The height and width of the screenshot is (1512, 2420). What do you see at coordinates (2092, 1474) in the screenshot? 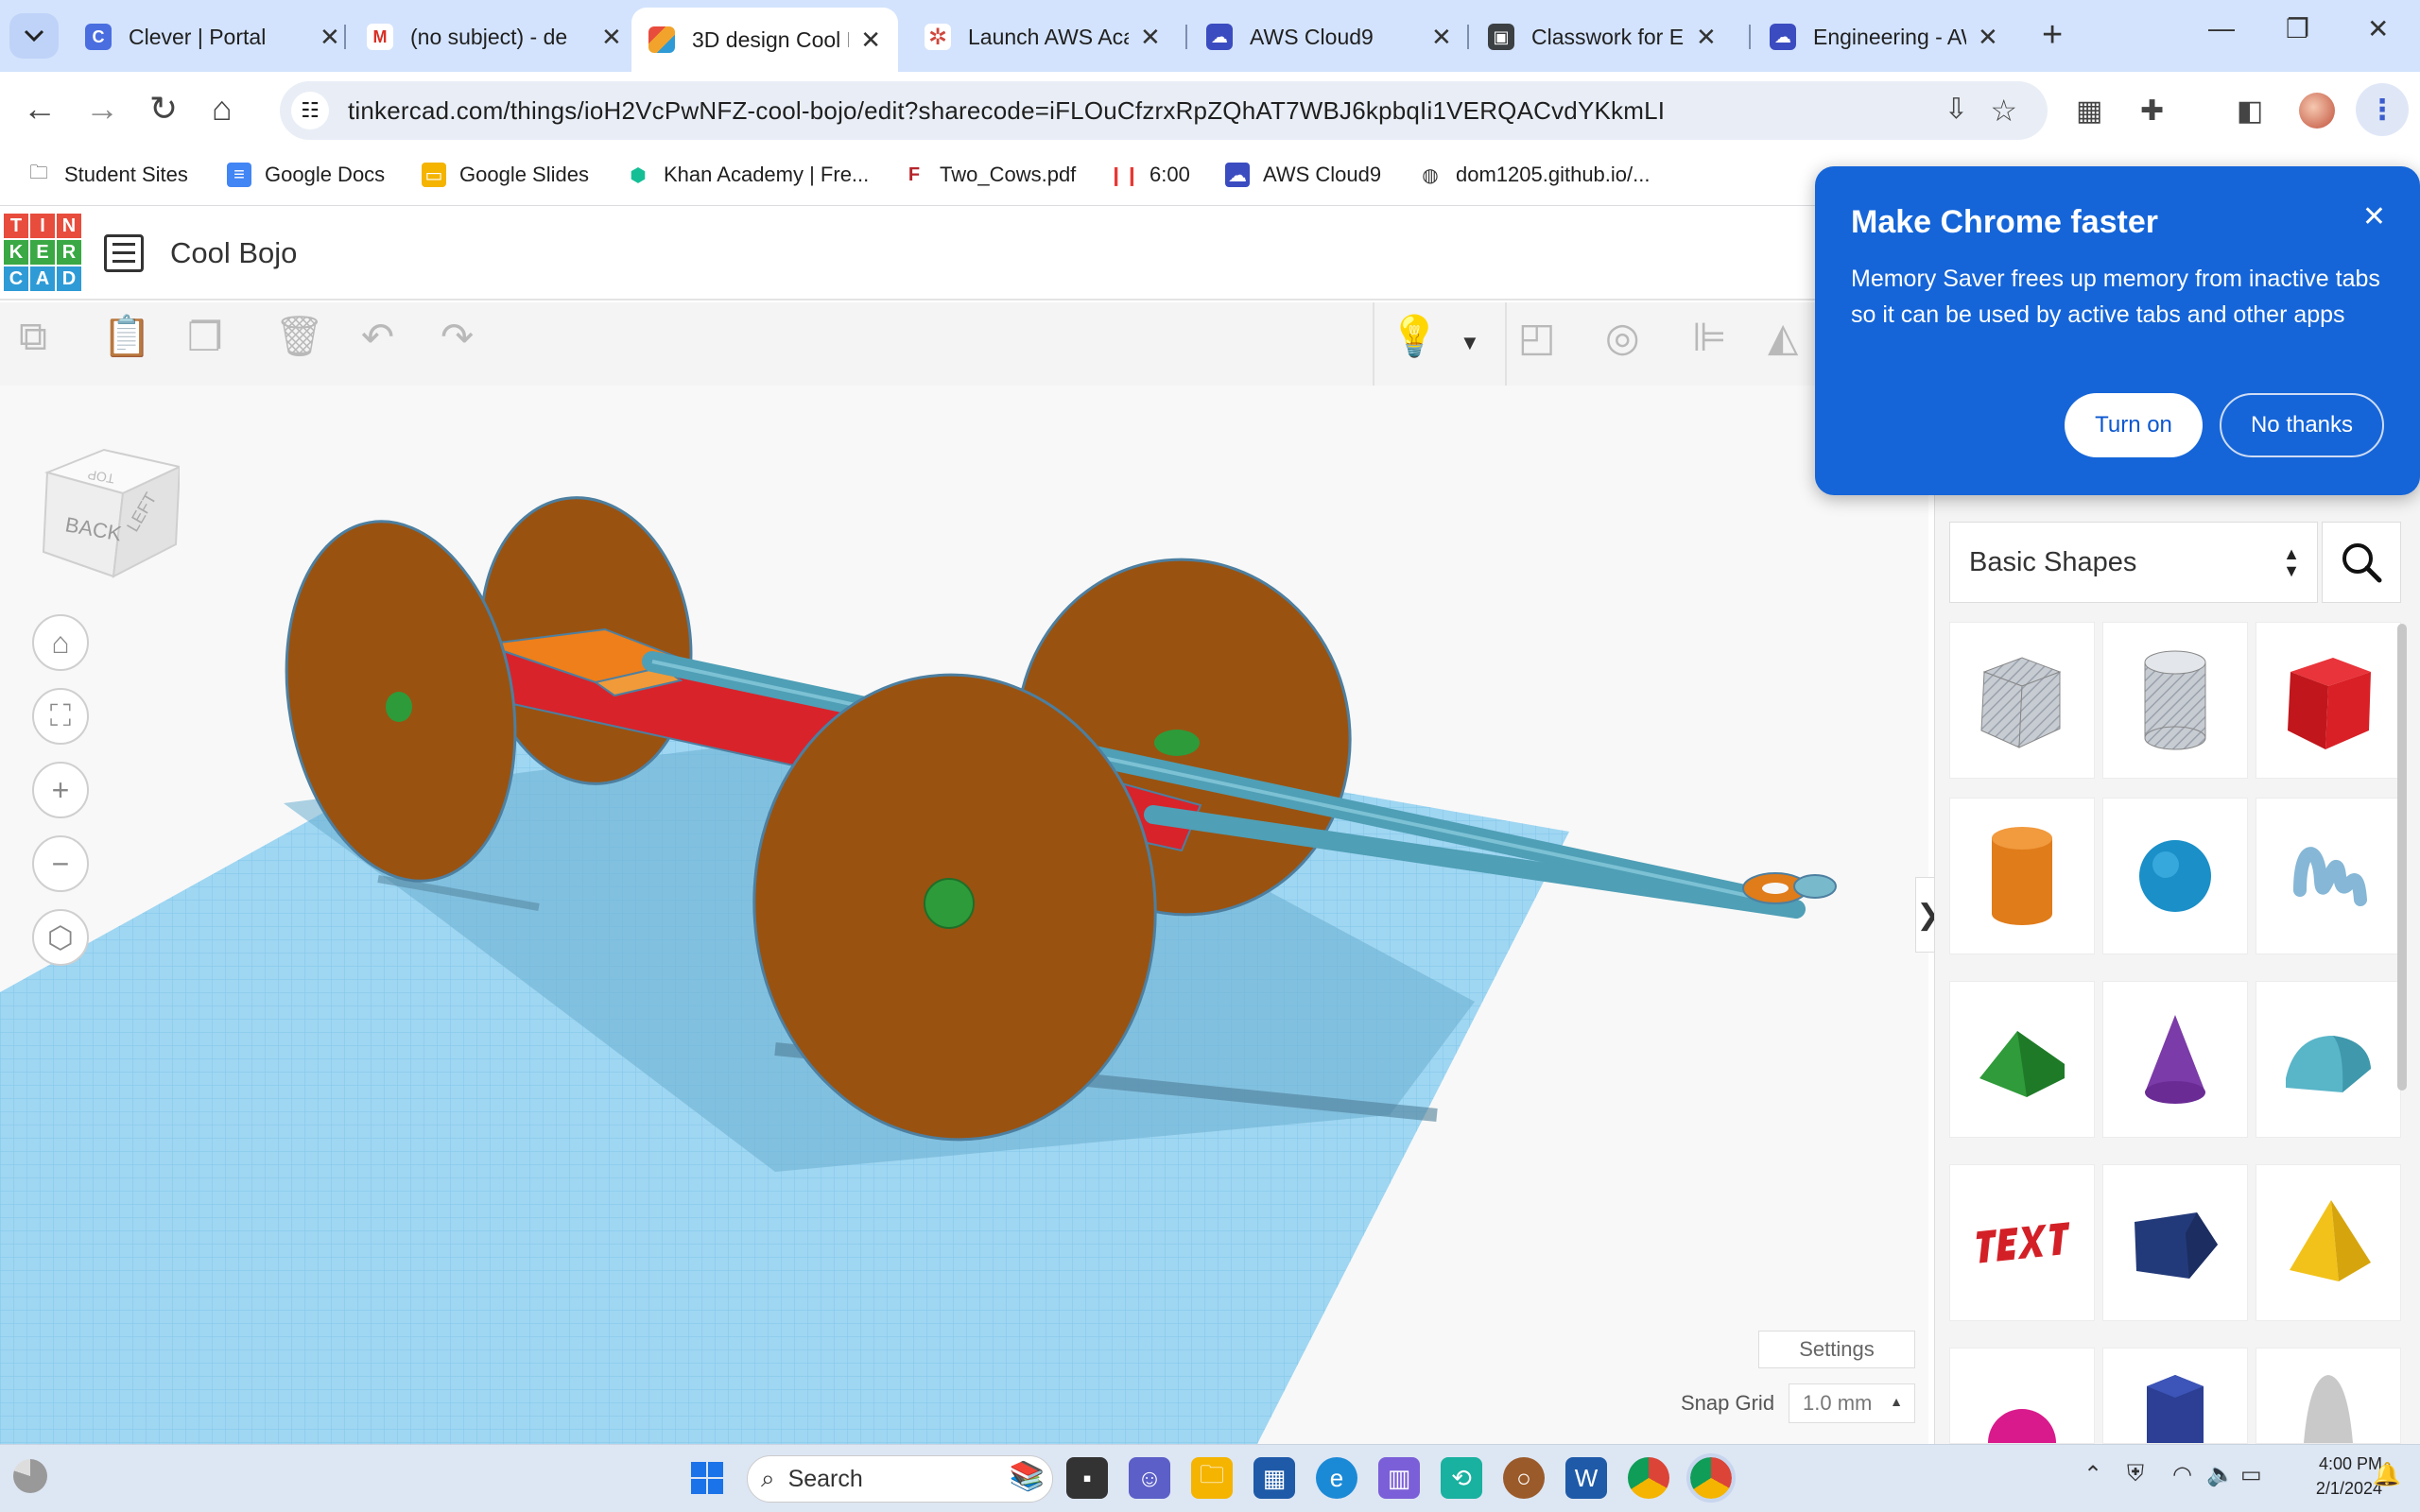
I see `tray-chevron-icon: ⌃` at bounding box center [2092, 1474].